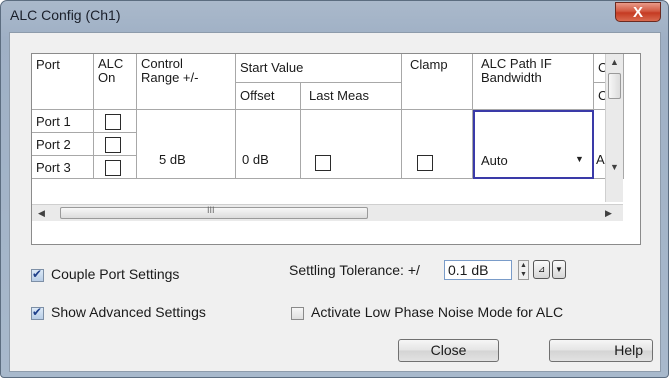  I want to click on clamp-cell, so click(437, 144).